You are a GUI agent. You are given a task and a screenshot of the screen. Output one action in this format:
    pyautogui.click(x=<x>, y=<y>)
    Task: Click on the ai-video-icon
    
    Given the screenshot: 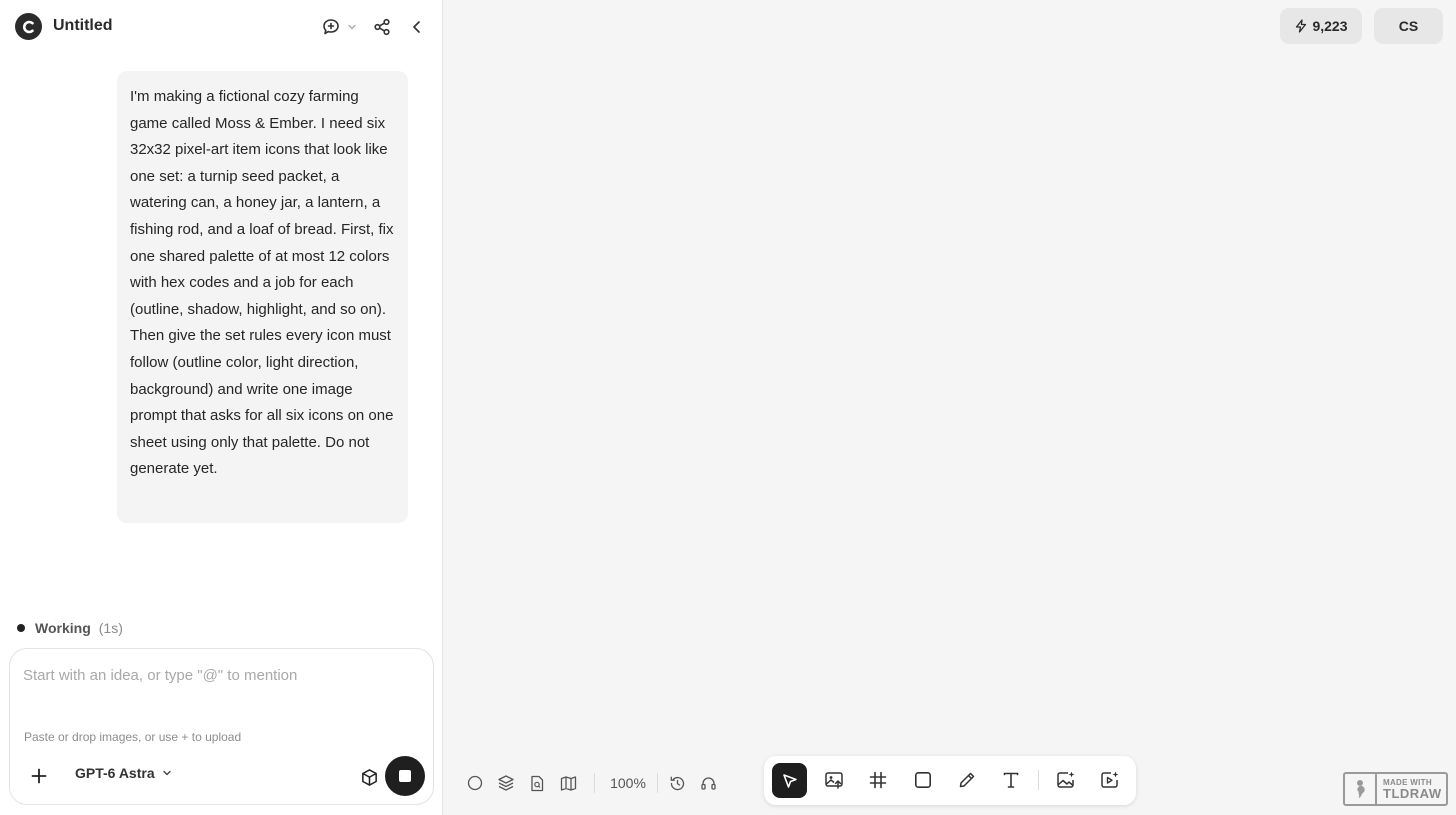 What is the action you would take?
    pyautogui.click(x=1110, y=780)
    